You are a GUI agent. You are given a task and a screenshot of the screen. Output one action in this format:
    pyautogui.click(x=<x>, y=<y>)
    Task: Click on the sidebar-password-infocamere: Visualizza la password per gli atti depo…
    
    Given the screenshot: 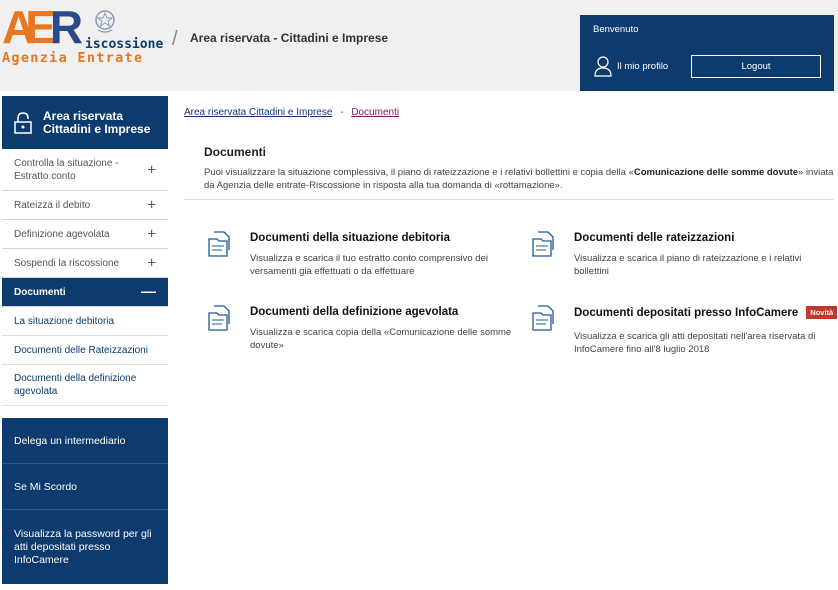 What is the action you would take?
    pyautogui.click(x=85, y=547)
    